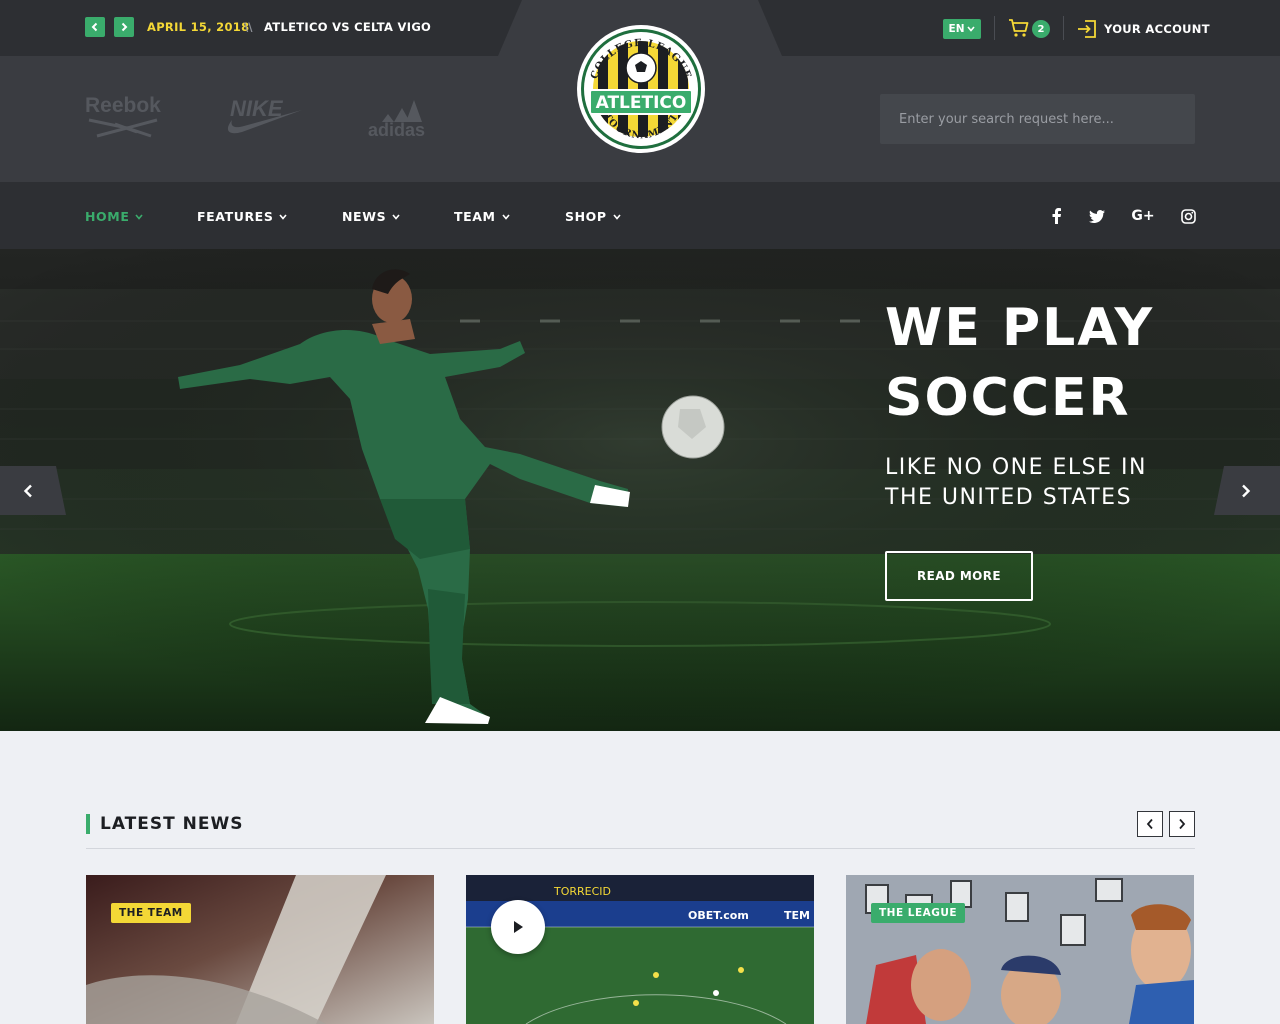 This screenshot has height=1024, width=1280. I want to click on login-icon, so click(1087, 29).